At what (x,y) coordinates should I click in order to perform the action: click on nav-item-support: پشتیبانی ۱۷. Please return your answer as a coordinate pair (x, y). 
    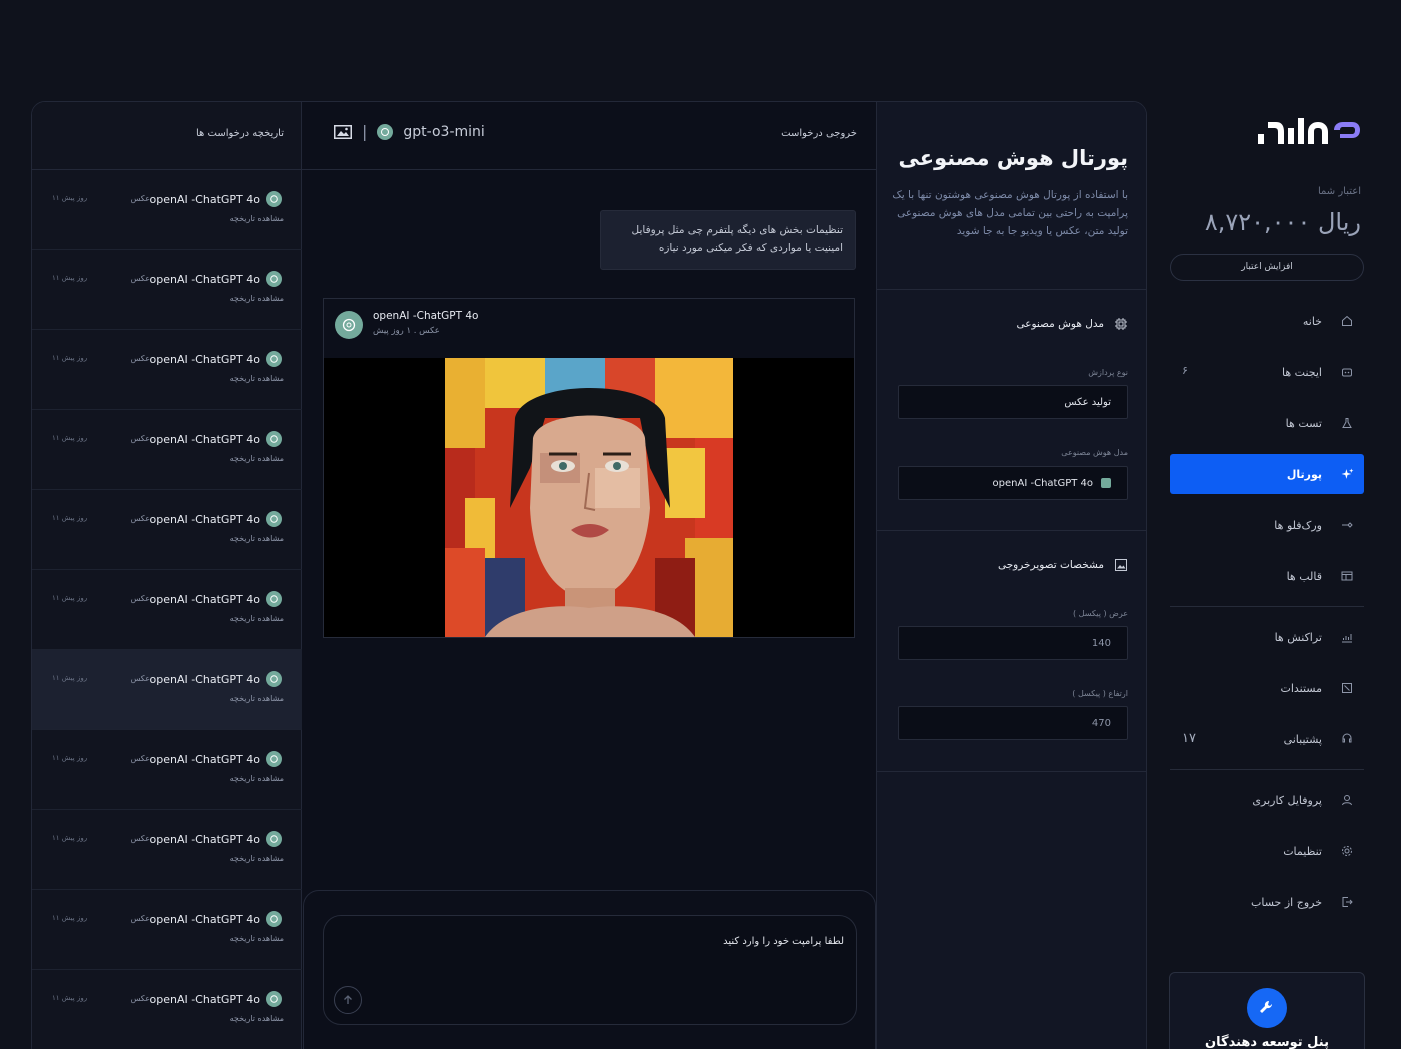
    Looking at the image, I should click on (1267, 739).